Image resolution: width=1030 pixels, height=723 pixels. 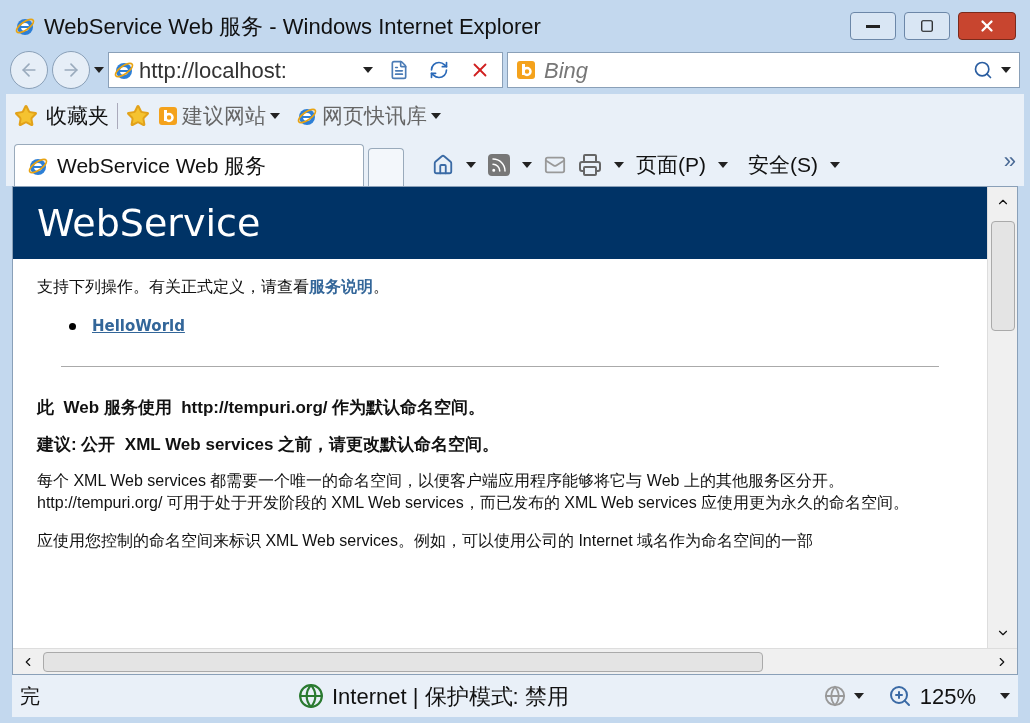 I want to click on favorites-link: 网页快讯库, so click(x=374, y=116).